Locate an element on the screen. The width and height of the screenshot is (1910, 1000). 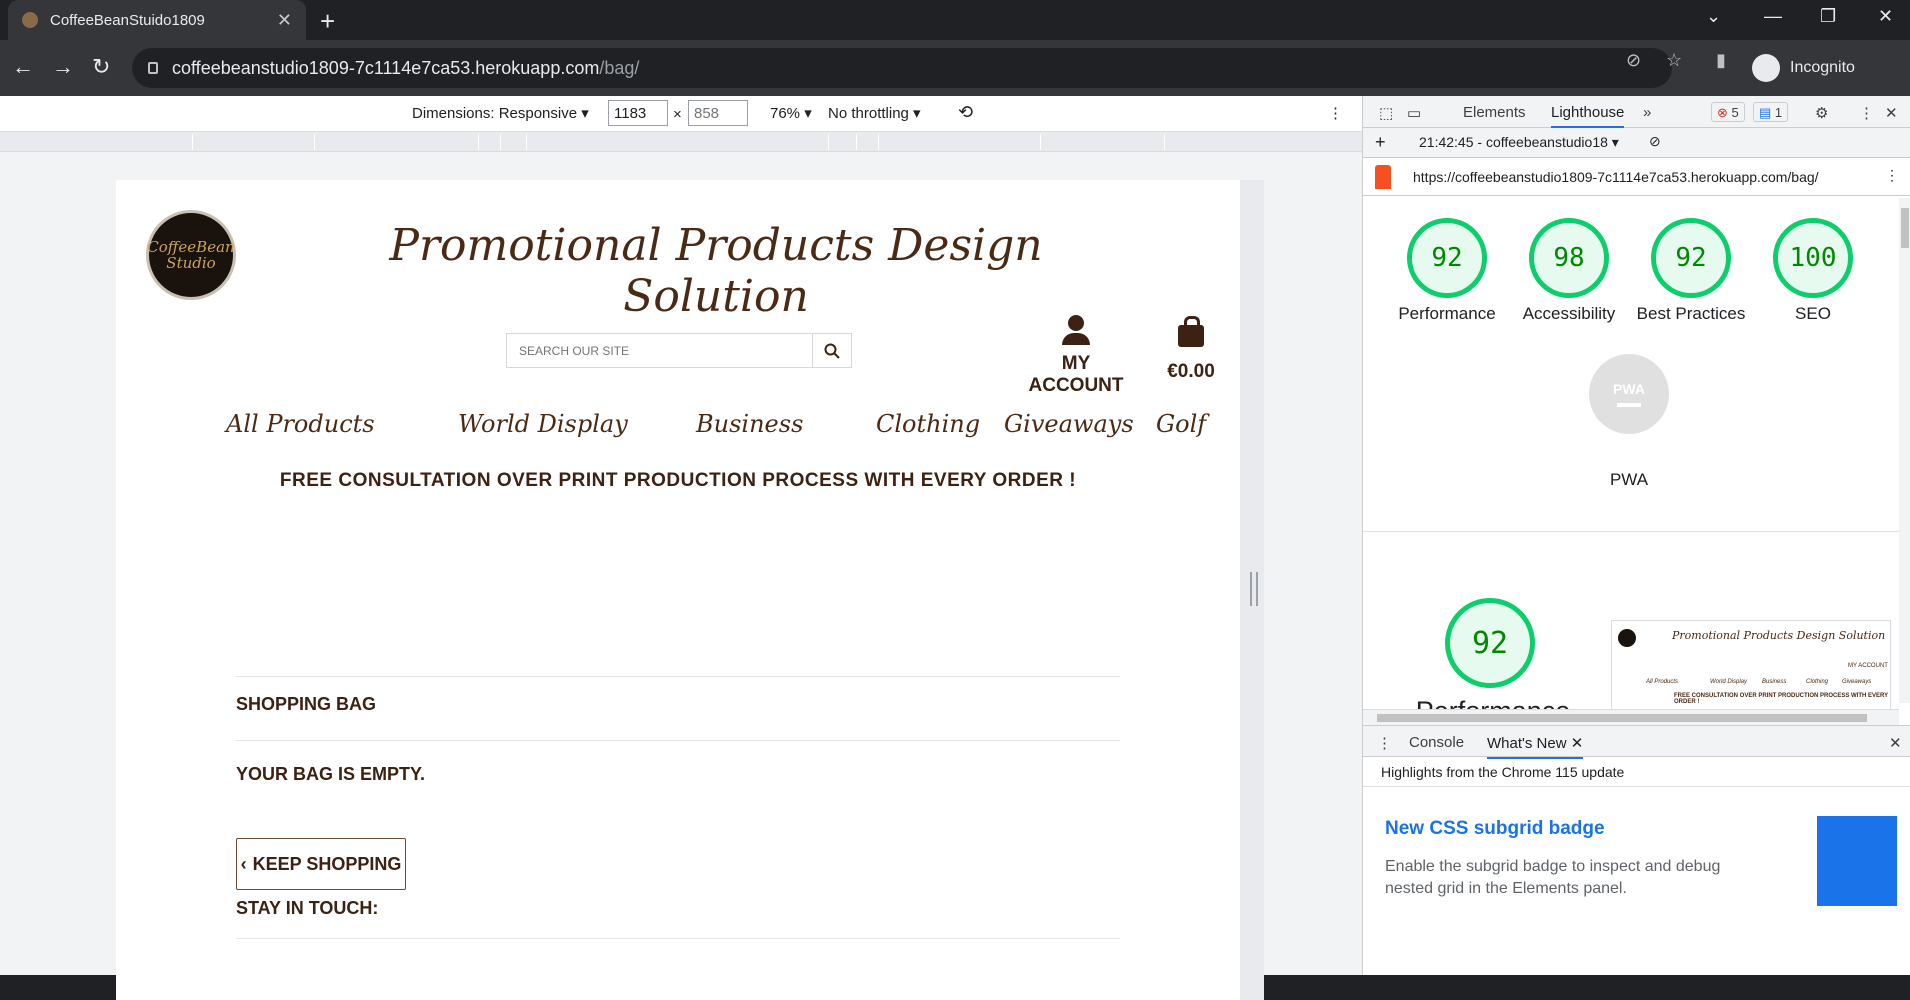
throttling-dropdown: No throttling ▾ is located at coordinates (874, 113).